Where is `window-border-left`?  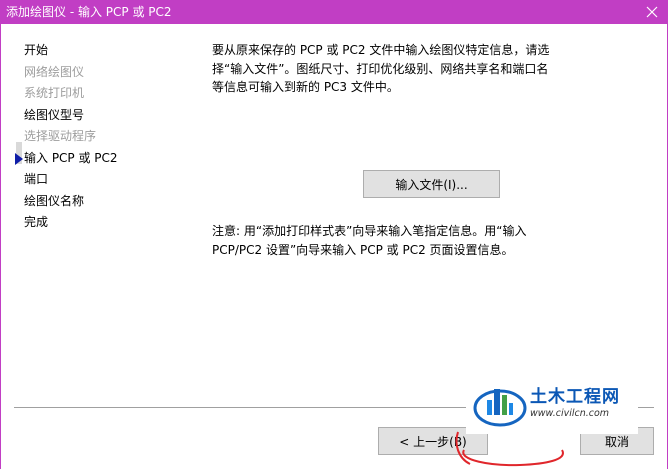
window-border-left is located at coordinates (0, 246).